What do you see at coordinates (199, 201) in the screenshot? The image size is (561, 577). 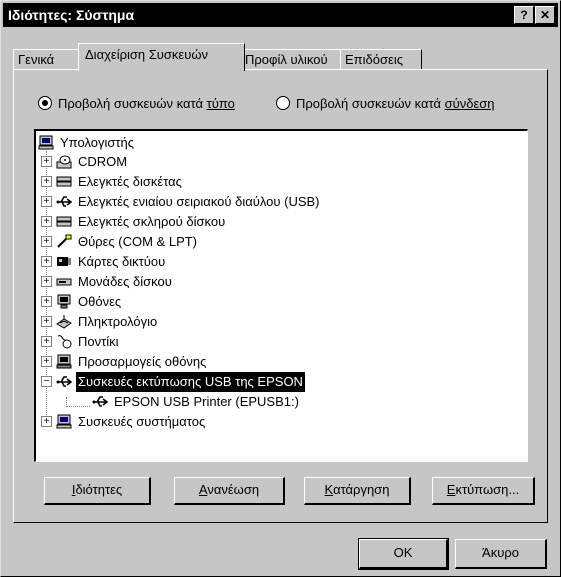 I see `tree-item-label: Ελεγκτές ενιαίου σειριακού διαύλου (USB)` at bounding box center [199, 201].